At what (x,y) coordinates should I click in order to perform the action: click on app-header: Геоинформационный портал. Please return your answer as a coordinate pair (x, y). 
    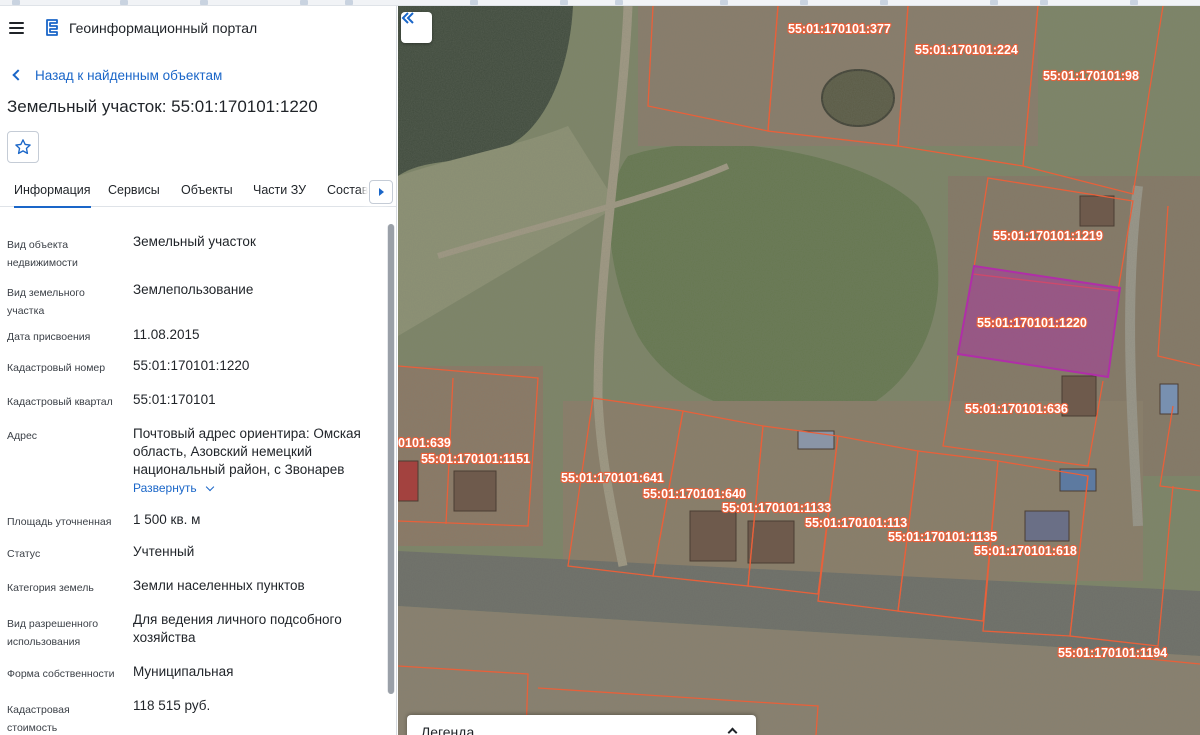
    Looking at the image, I should click on (198, 28).